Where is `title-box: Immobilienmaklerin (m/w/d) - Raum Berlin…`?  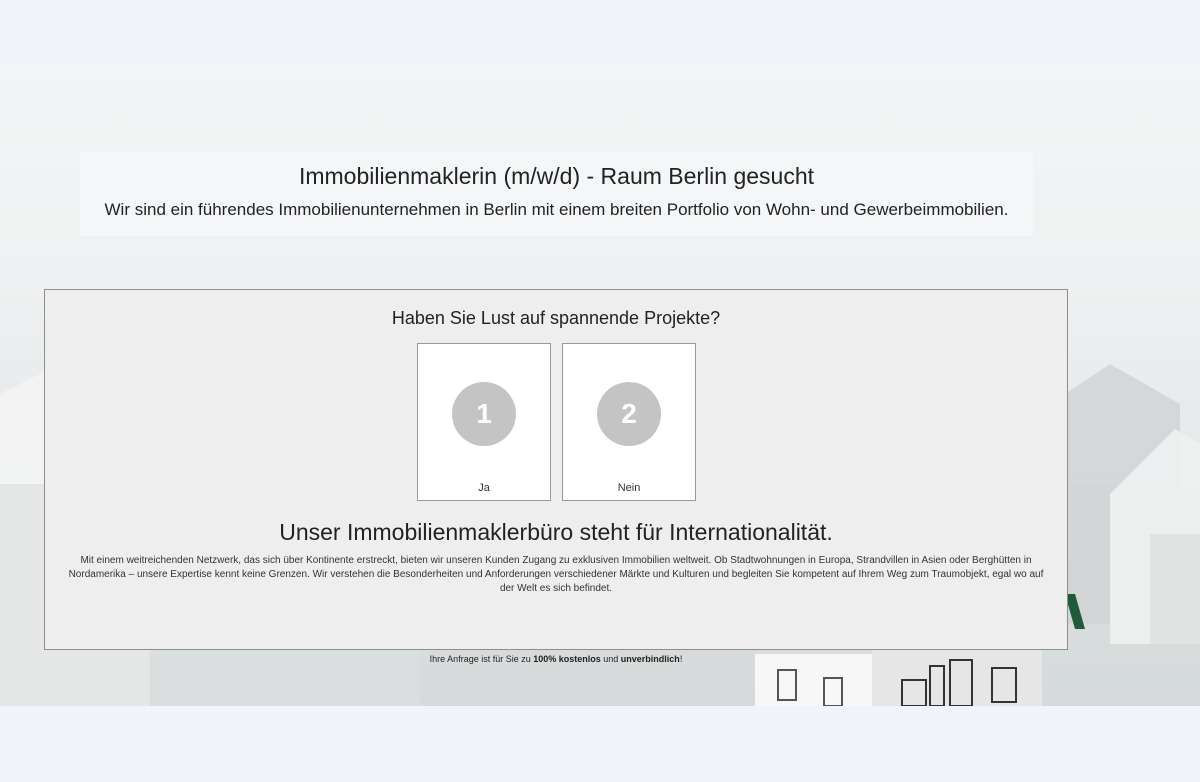 title-box: Immobilienmaklerin (m/w/d) - Raum Berlin… is located at coordinates (556, 193).